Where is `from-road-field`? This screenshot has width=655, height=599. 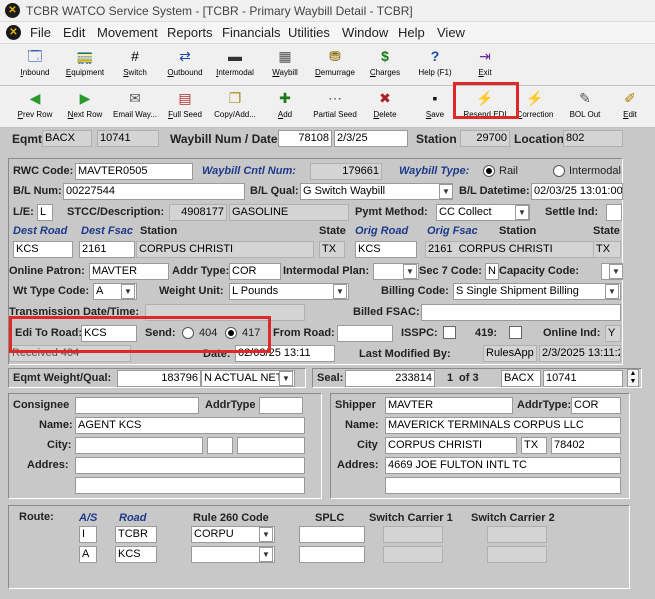 from-road-field is located at coordinates (365, 333).